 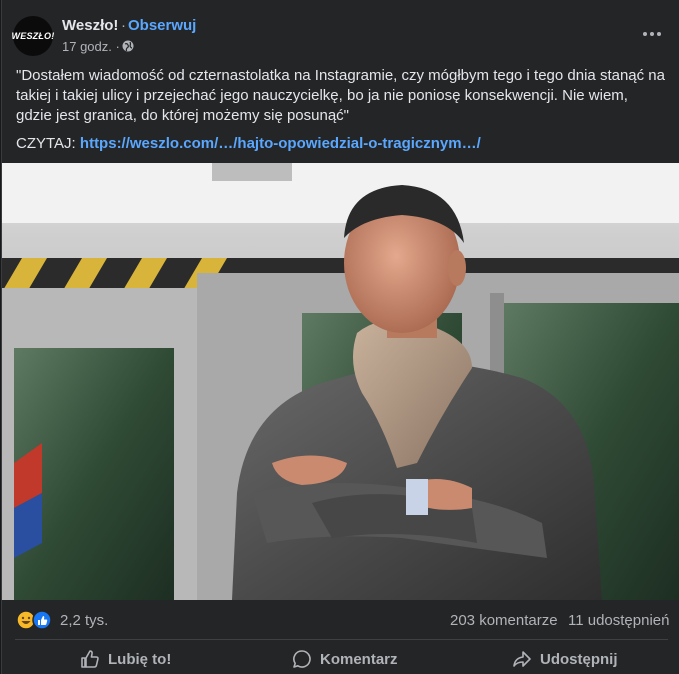 What do you see at coordinates (652, 34) in the screenshot?
I see `more-options-icon` at bounding box center [652, 34].